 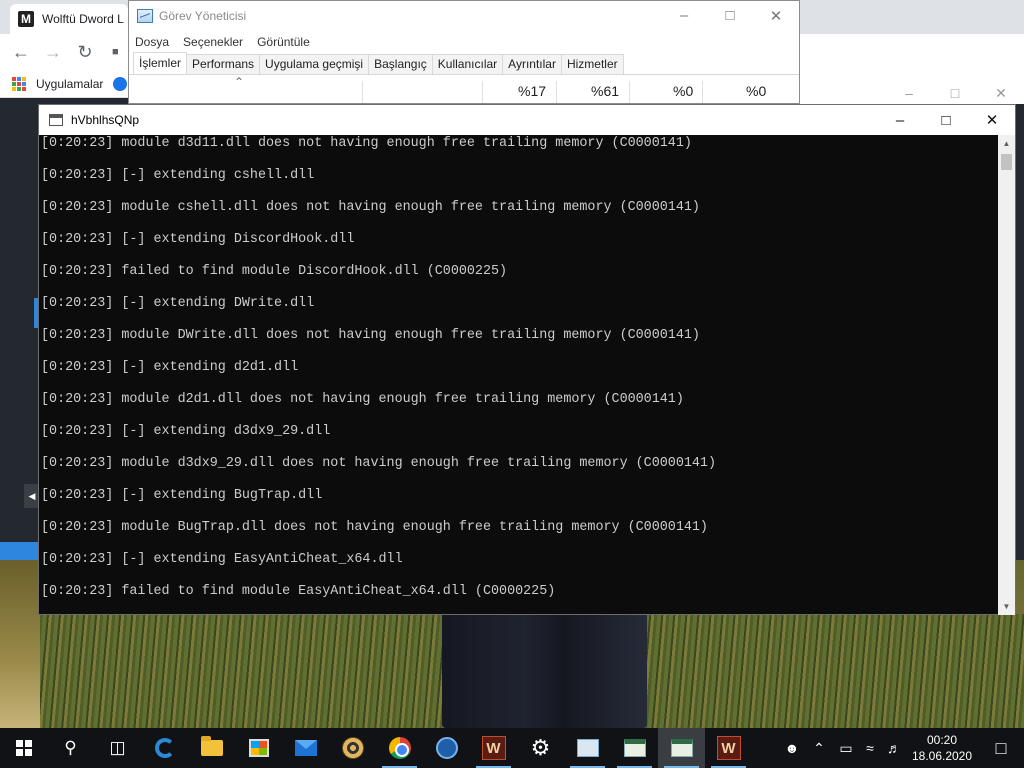 I want to click on search-button: ⚲, so click(x=70, y=748).